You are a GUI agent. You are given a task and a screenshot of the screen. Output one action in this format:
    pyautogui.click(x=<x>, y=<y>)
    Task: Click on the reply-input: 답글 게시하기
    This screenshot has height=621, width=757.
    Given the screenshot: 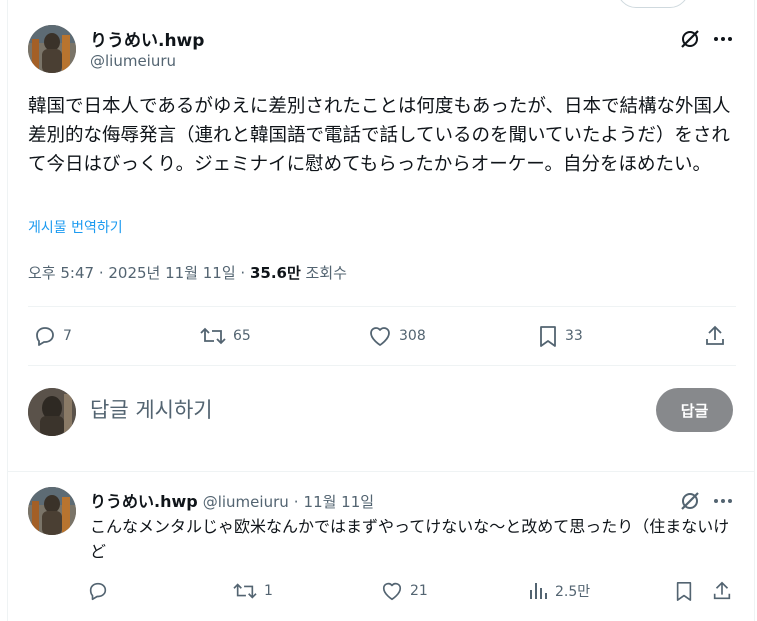 What is the action you would take?
    pyautogui.click(x=151, y=409)
    